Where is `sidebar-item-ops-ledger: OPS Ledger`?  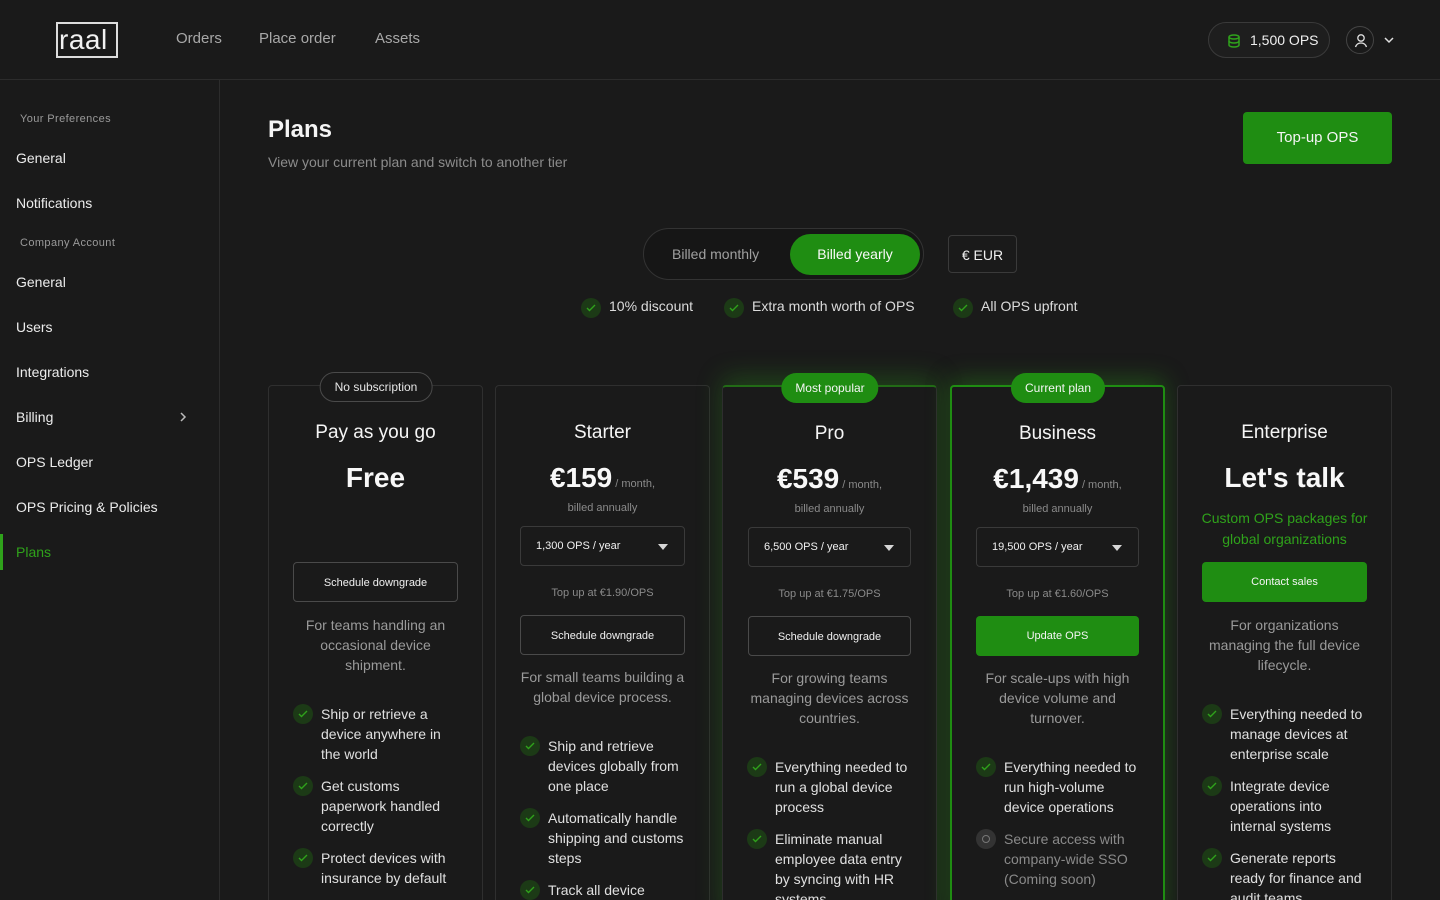 sidebar-item-ops-ledger: OPS Ledger is located at coordinates (54, 462).